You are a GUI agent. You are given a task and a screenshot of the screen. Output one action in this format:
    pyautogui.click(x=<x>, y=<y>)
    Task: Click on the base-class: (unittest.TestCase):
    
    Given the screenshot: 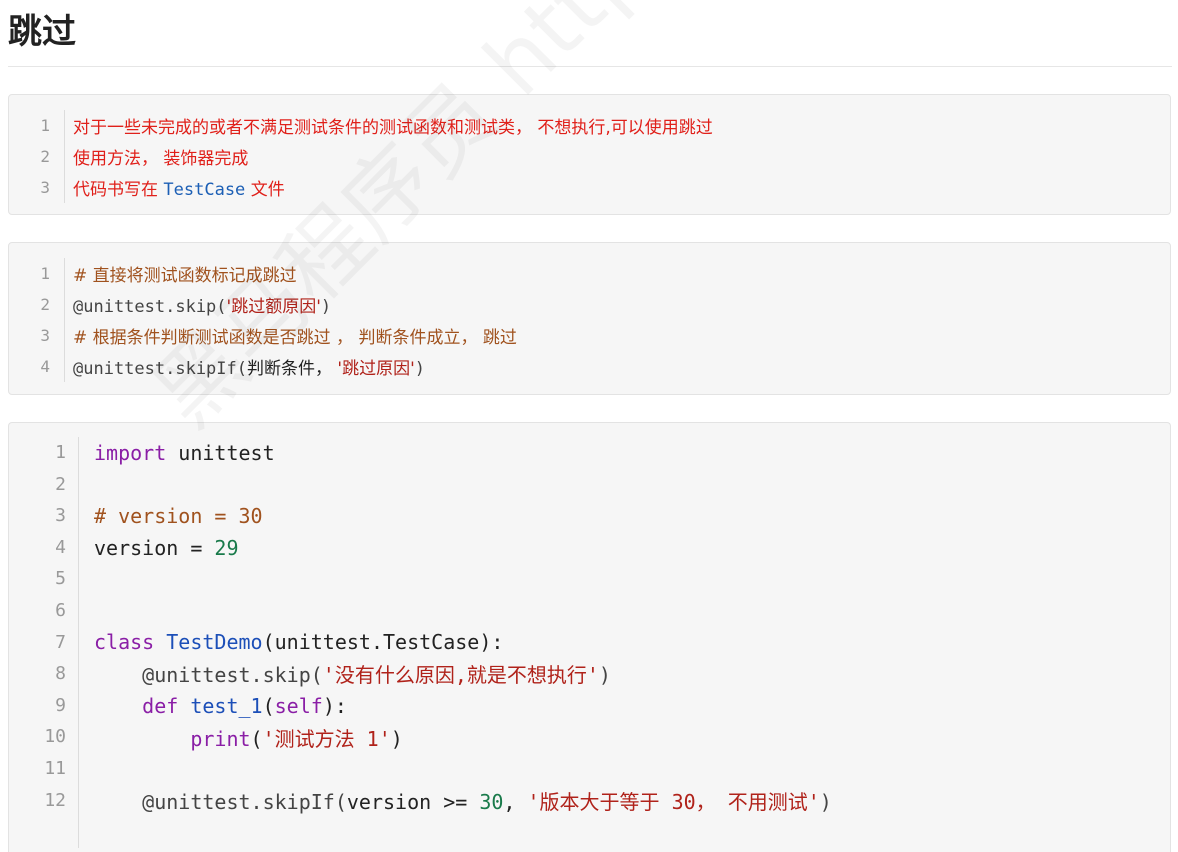 What is the action you would take?
    pyautogui.click(x=383, y=642)
    